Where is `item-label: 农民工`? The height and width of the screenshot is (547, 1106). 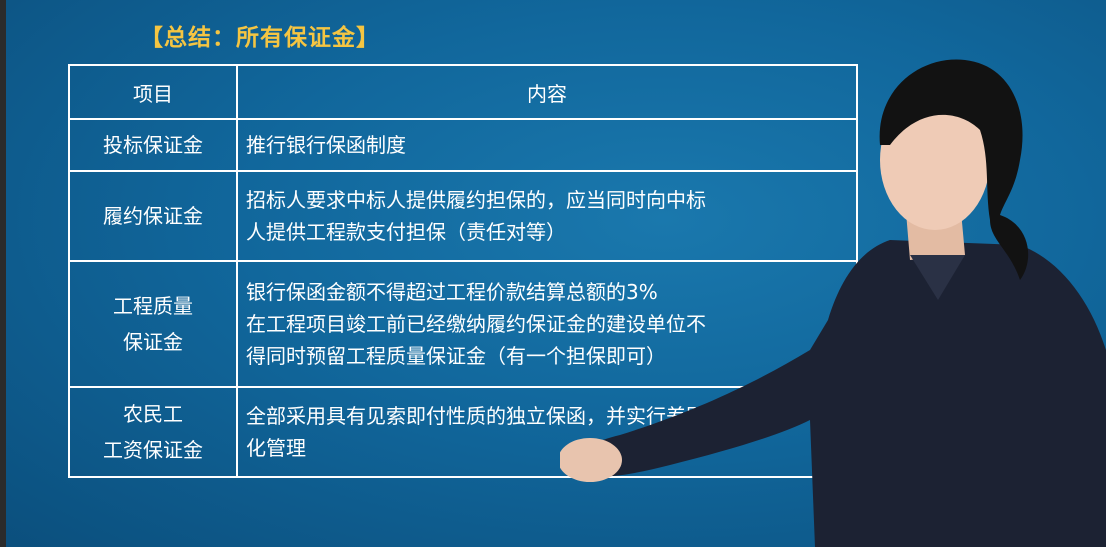 item-label: 农民工 is located at coordinates (153, 414).